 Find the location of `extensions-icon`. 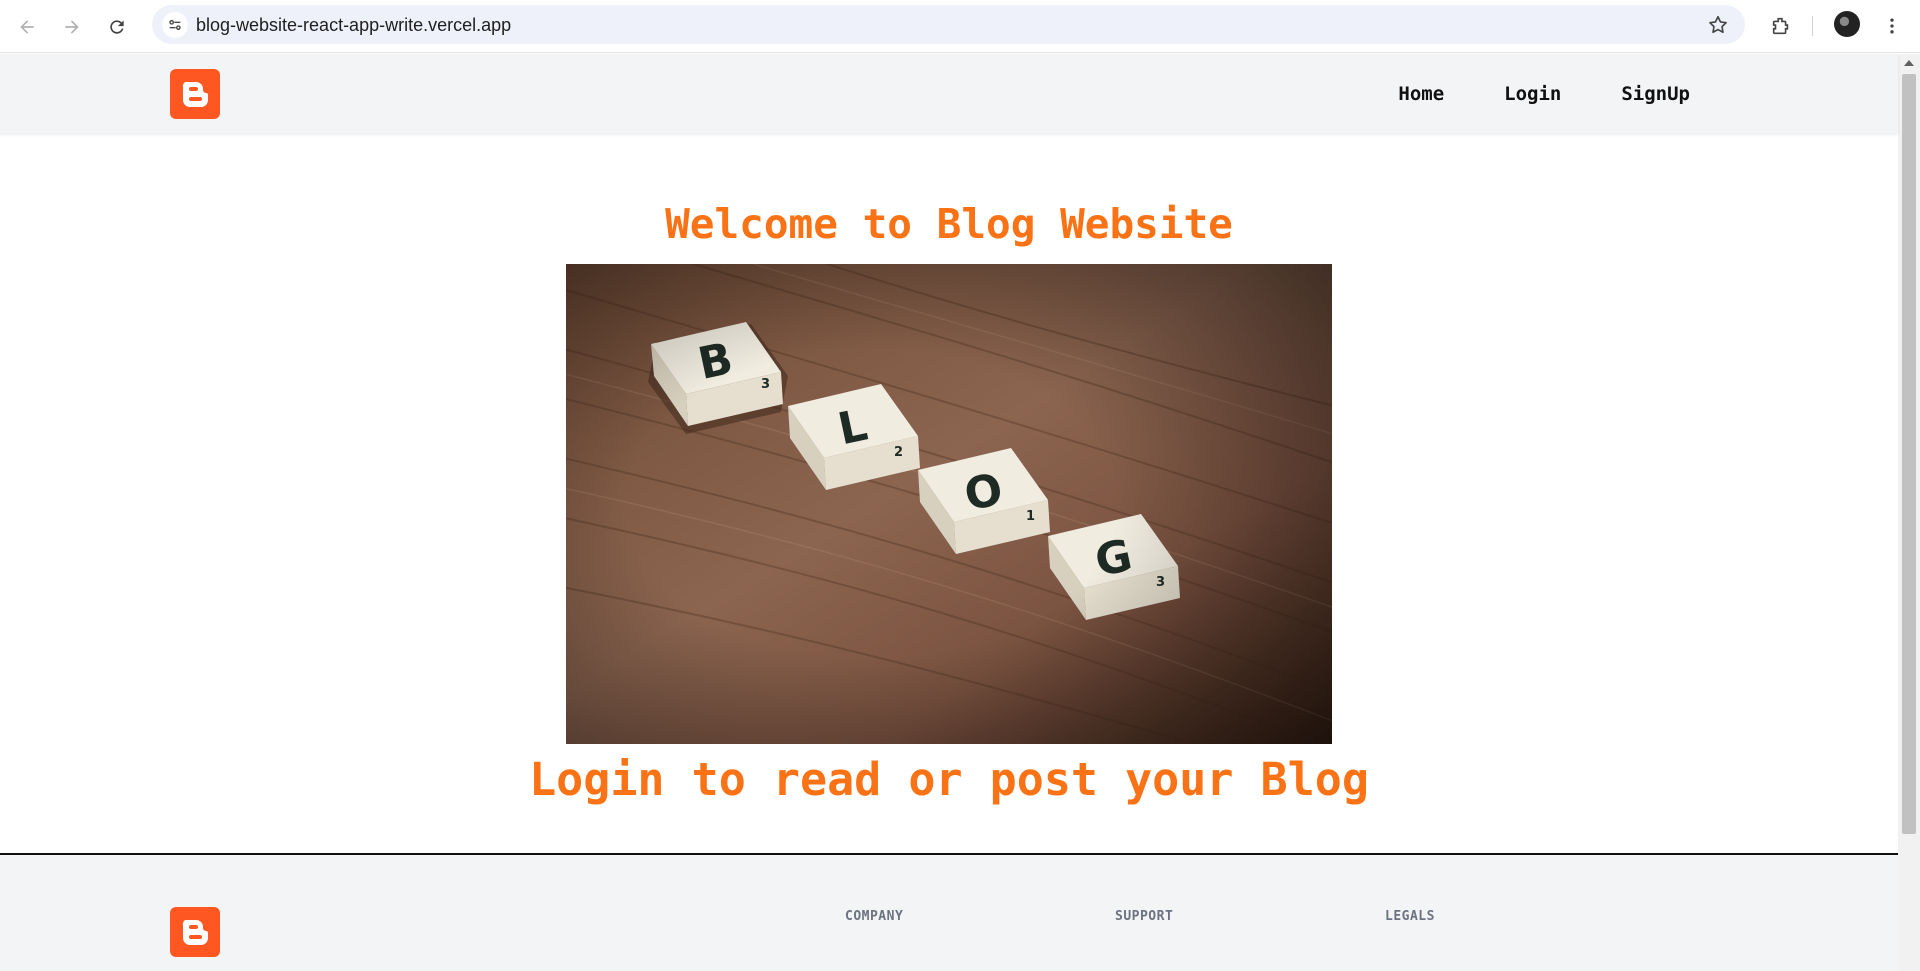

extensions-icon is located at coordinates (1780, 26).